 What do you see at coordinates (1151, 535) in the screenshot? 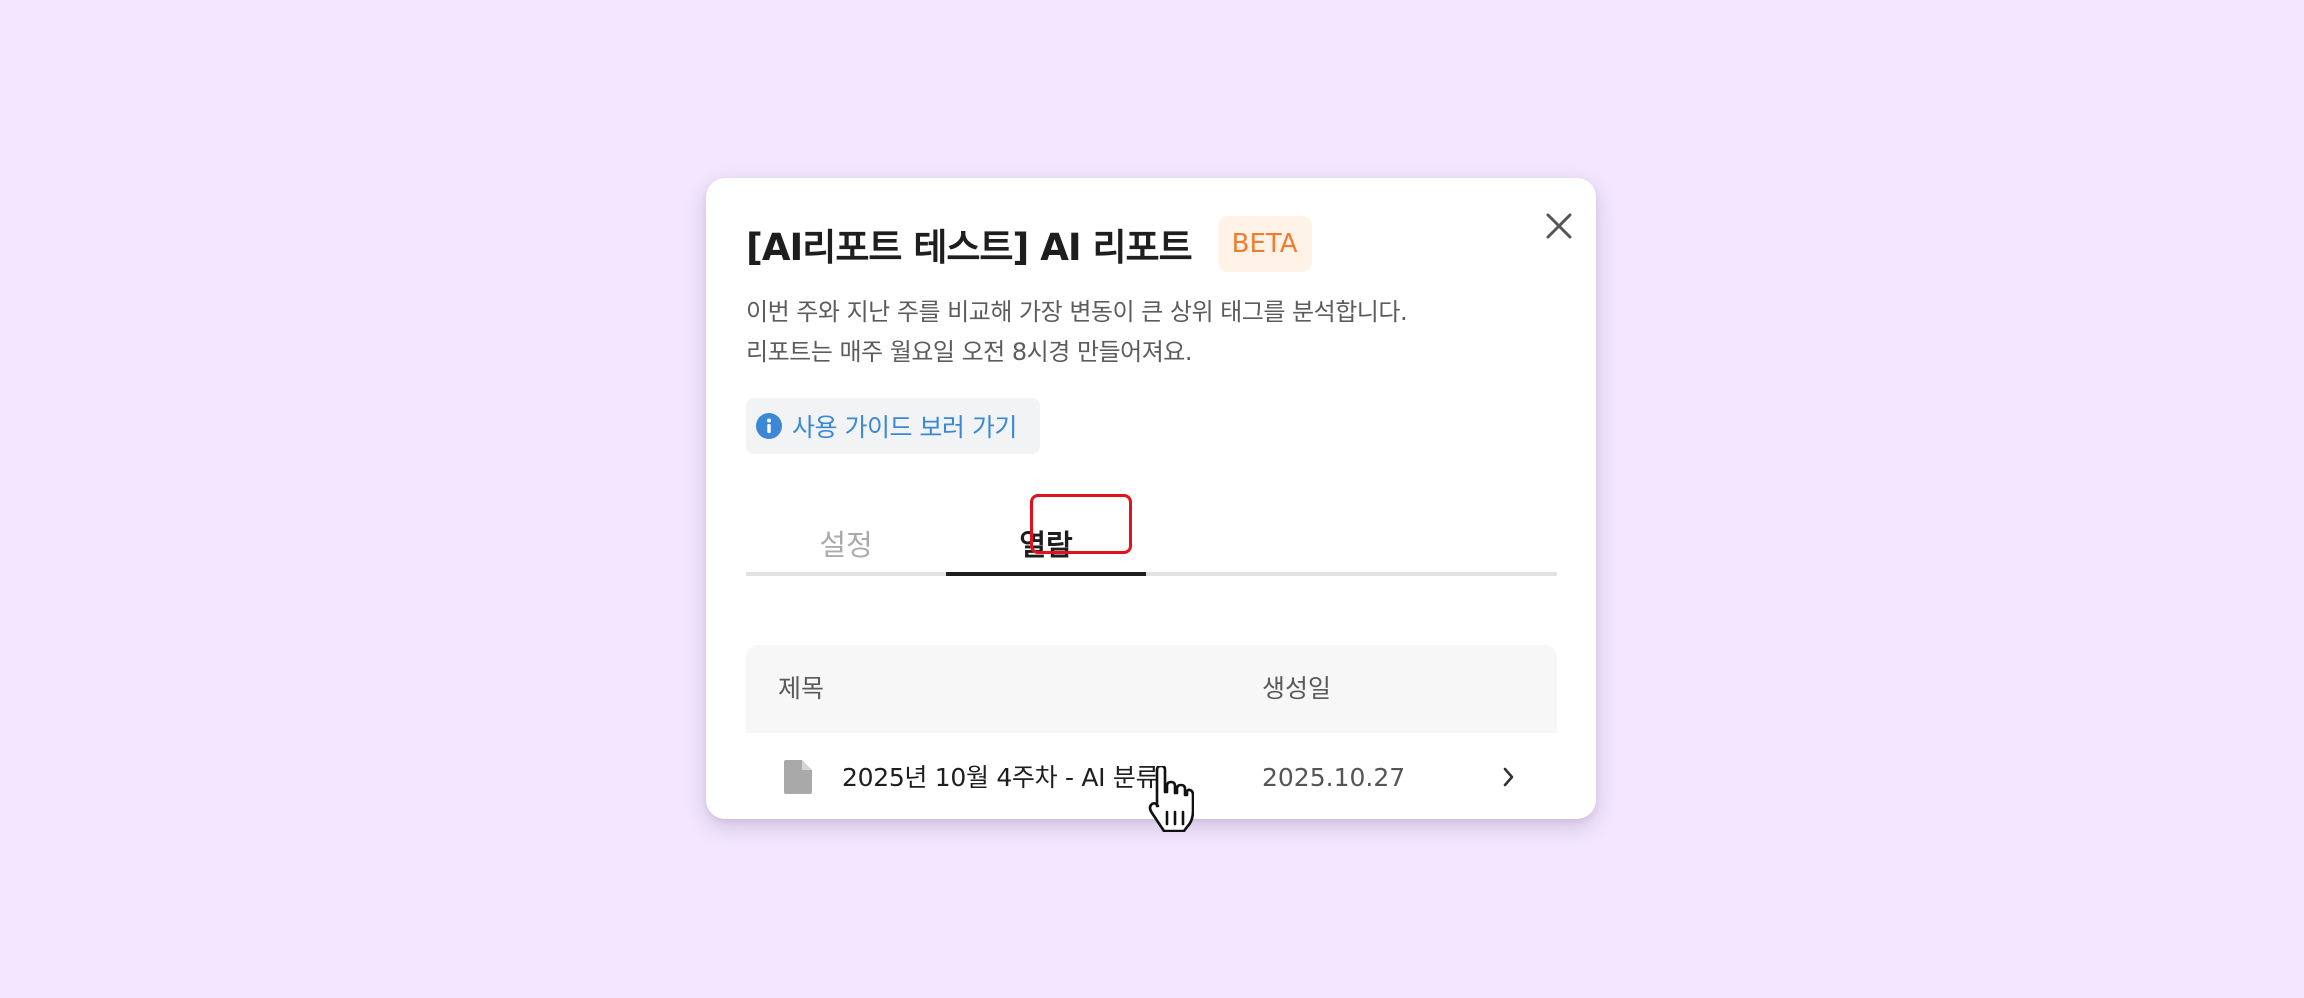
I see `tab-bar: 설정 열람` at bounding box center [1151, 535].